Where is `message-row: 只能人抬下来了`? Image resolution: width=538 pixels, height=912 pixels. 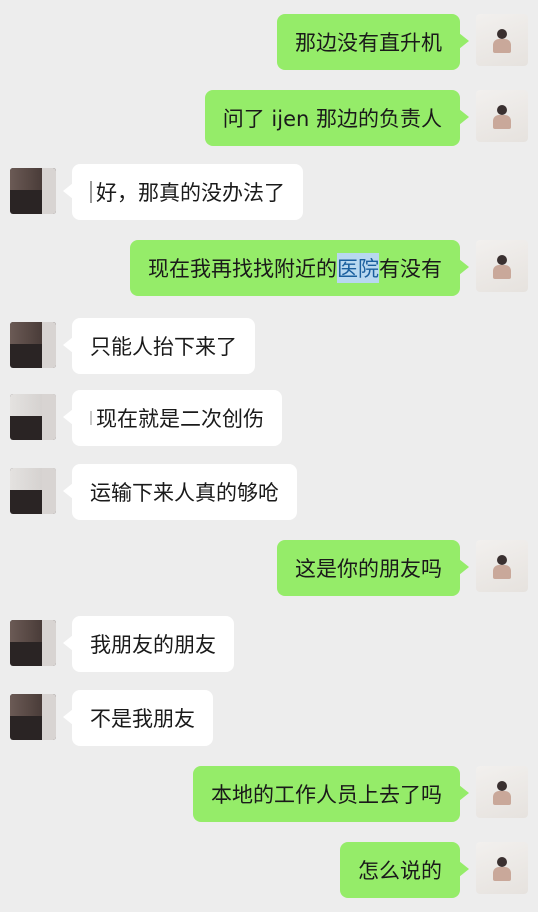
message-row: 只能人抬下来了 is located at coordinates (269, 348).